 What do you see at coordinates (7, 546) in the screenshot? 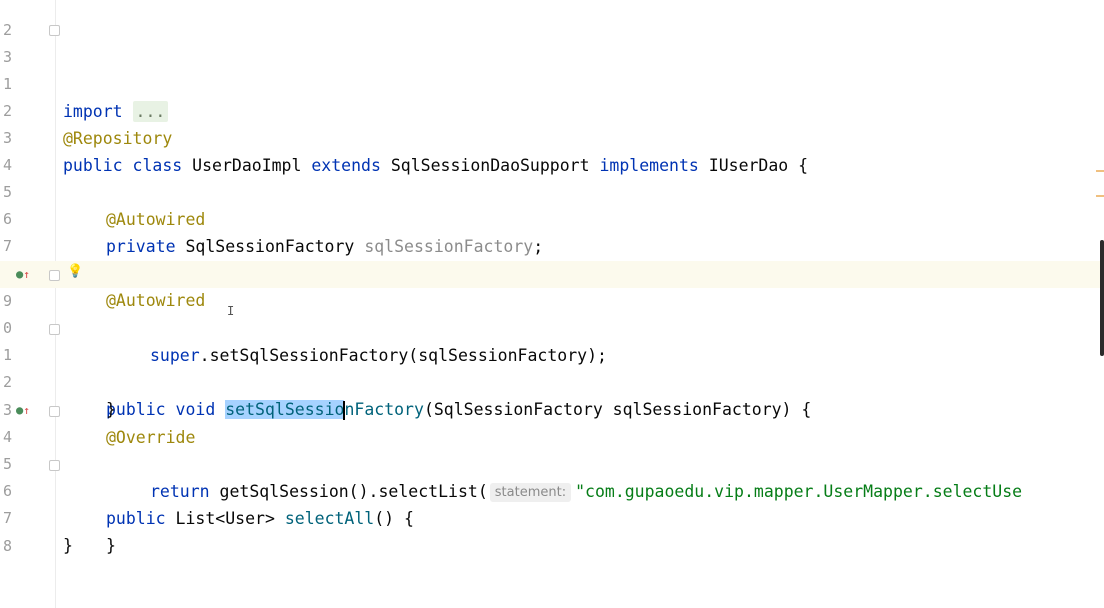
I see `line-number: 8` at bounding box center [7, 546].